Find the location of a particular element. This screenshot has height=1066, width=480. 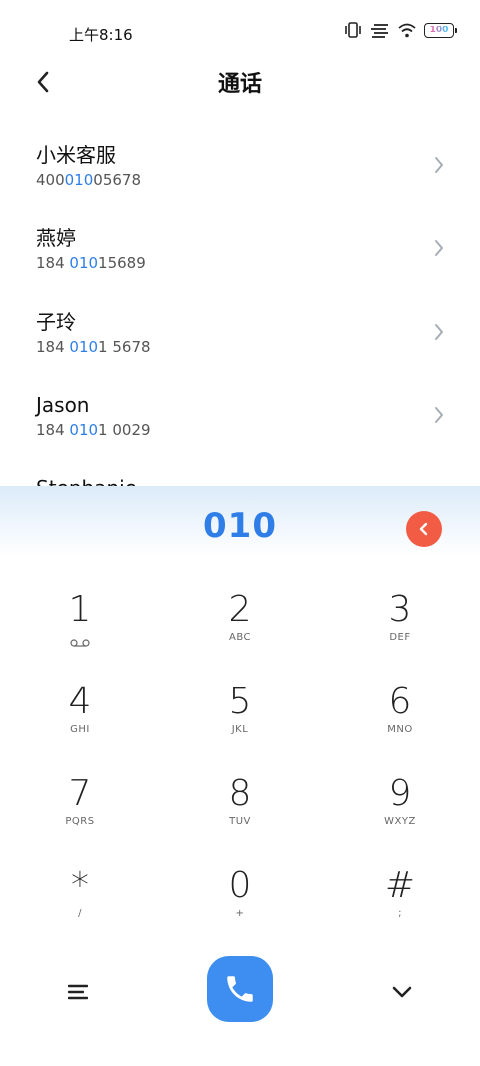

contact-item: 子玲 184 0101 5678 is located at coordinates (240, 336).